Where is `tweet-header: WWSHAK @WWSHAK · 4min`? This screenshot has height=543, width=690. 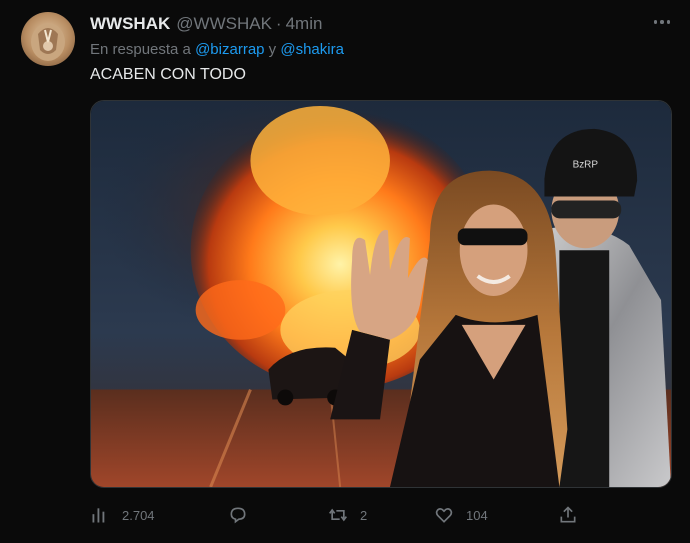 tweet-header: WWSHAK @WWSHAK · 4min is located at coordinates (206, 24).